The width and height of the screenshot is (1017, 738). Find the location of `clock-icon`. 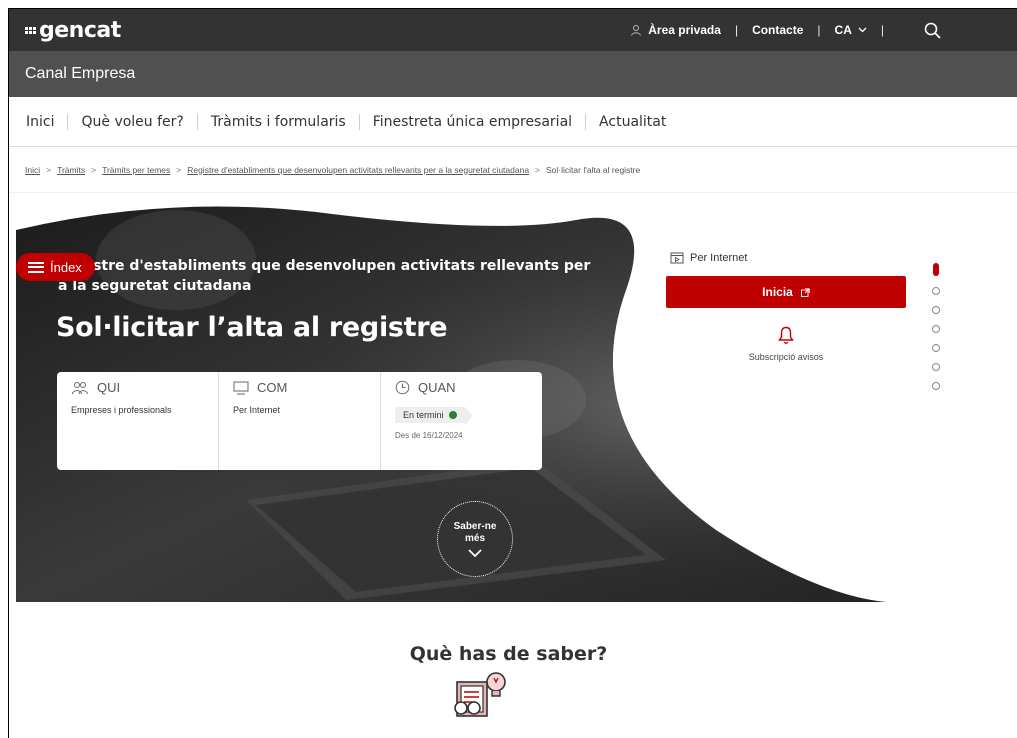

clock-icon is located at coordinates (402, 387).